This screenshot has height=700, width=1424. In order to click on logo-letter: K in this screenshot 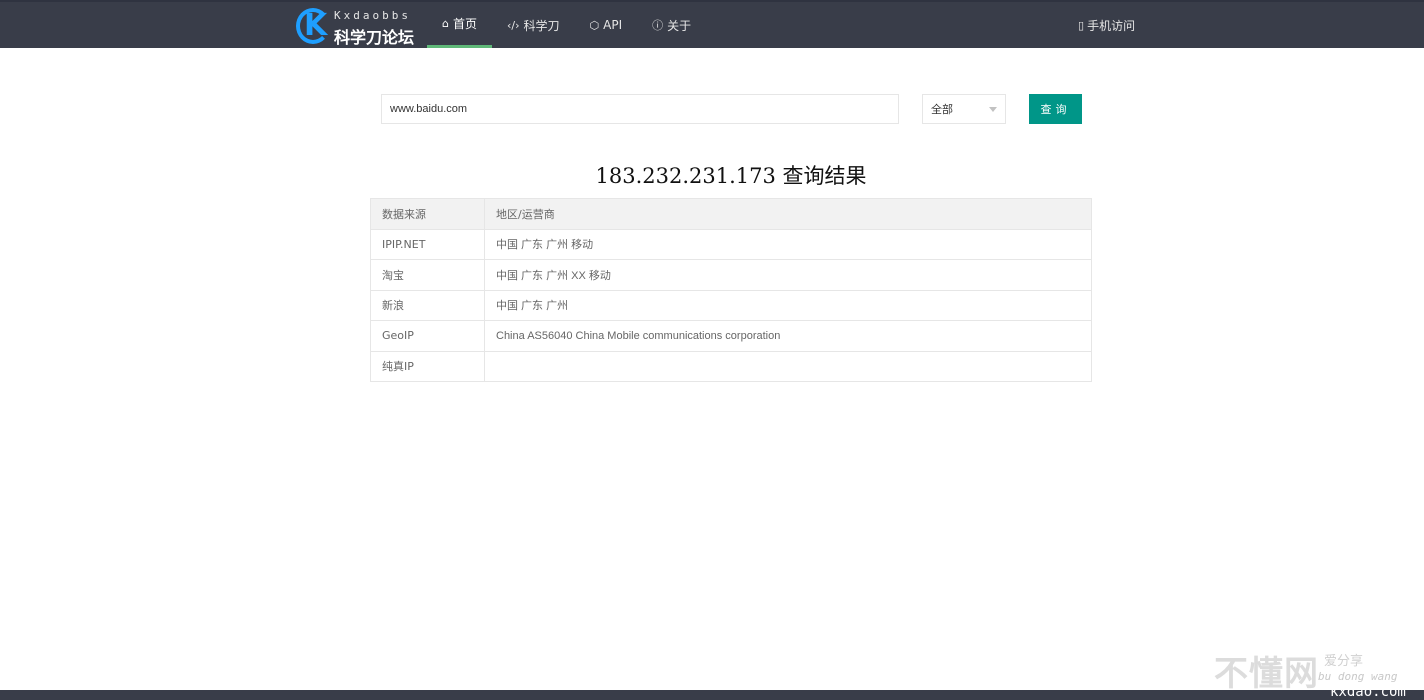, I will do `click(316, 25)`.